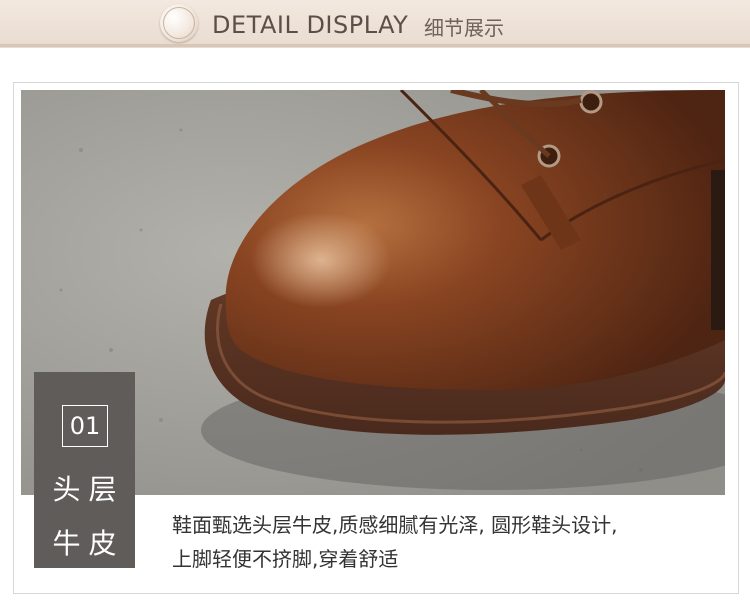 The width and height of the screenshot is (750, 615). What do you see at coordinates (395, 525) in the screenshot?
I see `description-line1: 鞋面甄选头层牛皮,质感细腻有光泽, 圆形鞋头设计,` at bounding box center [395, 525].